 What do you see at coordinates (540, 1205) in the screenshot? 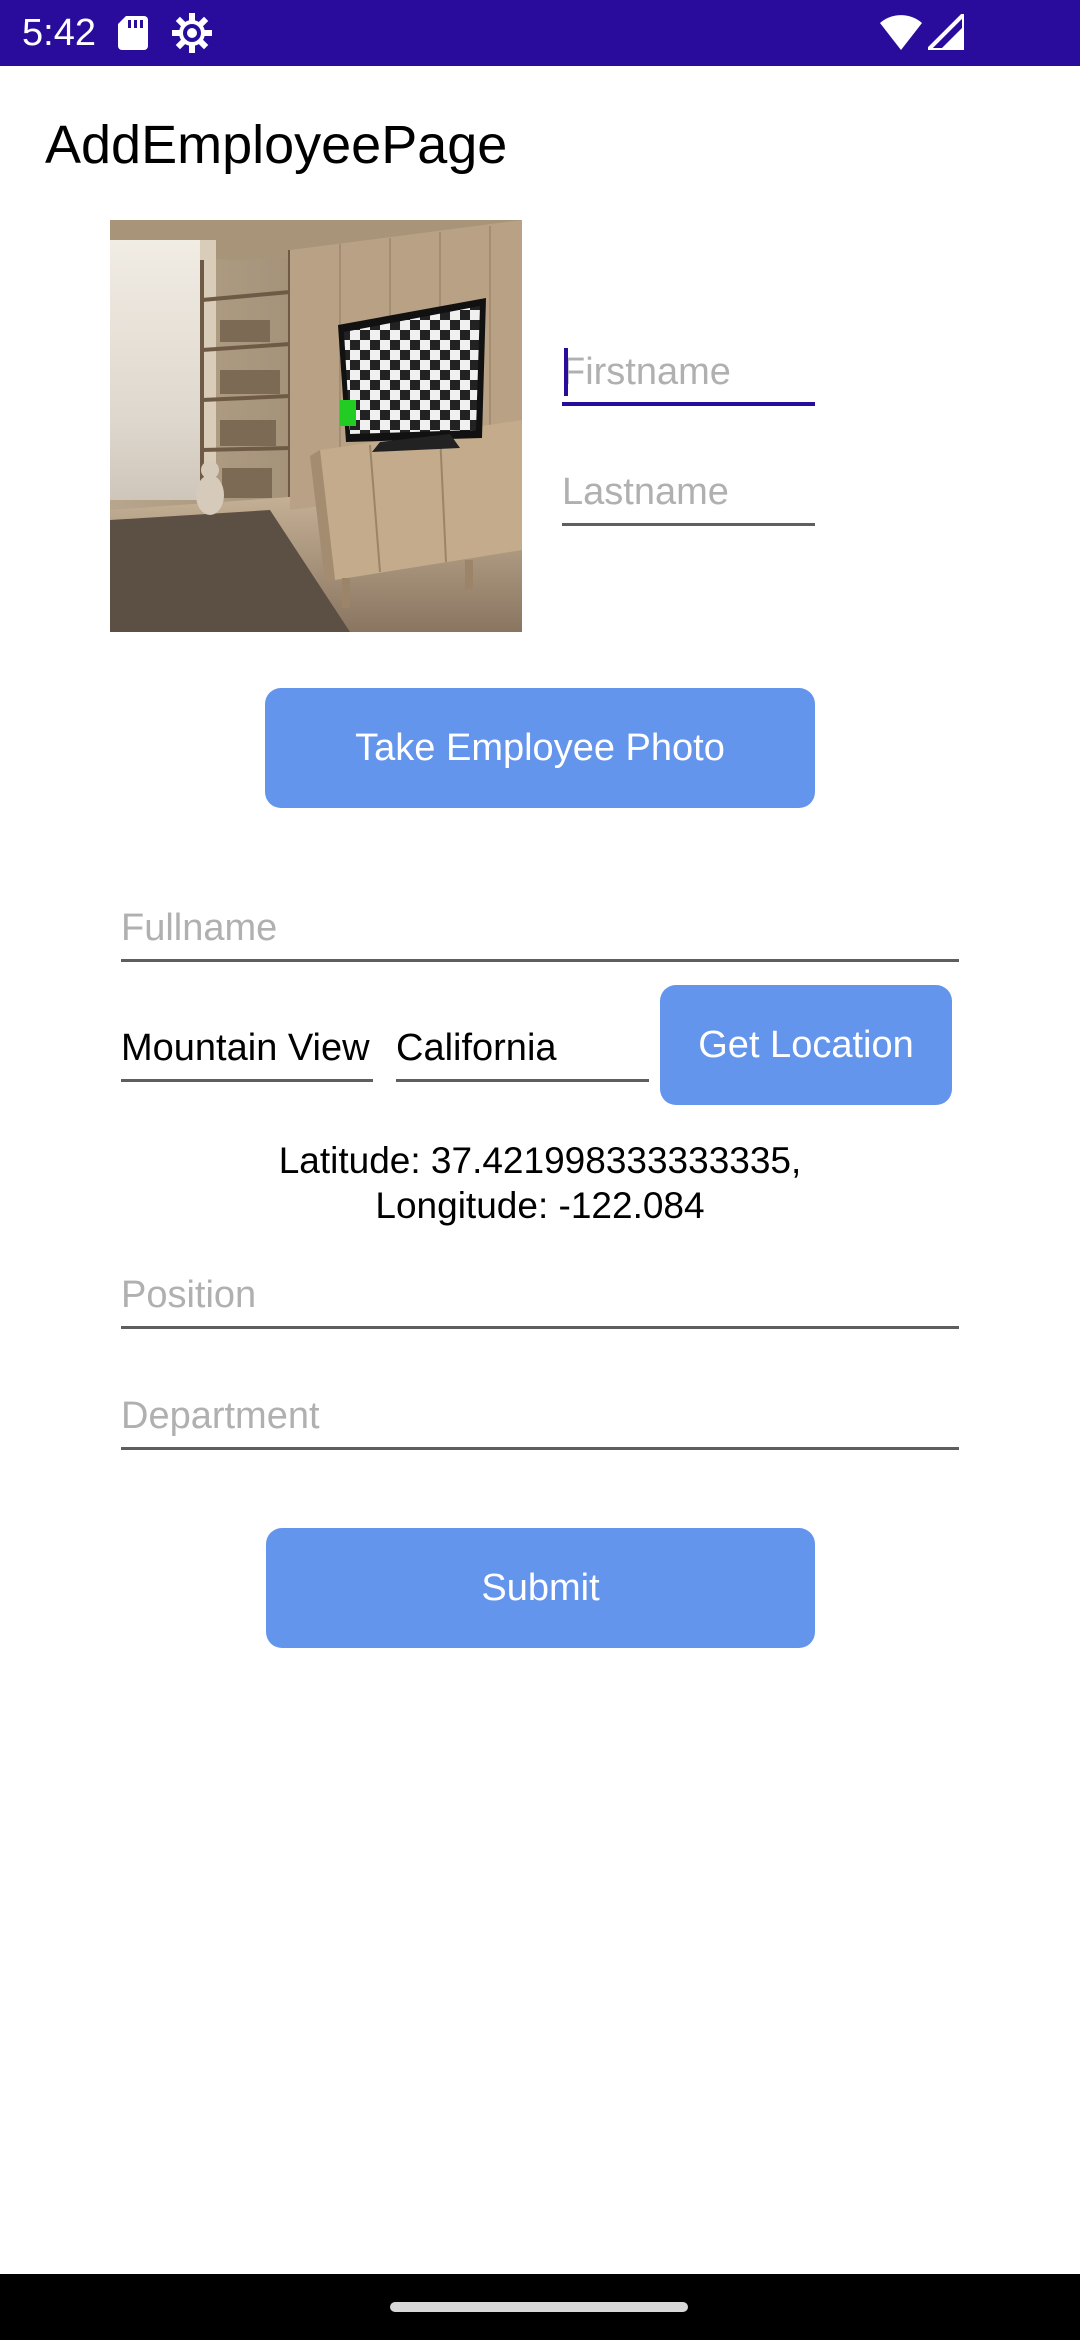
I see `longitude-text: Longitude: -122.084` at bounding box center [540, 1205].